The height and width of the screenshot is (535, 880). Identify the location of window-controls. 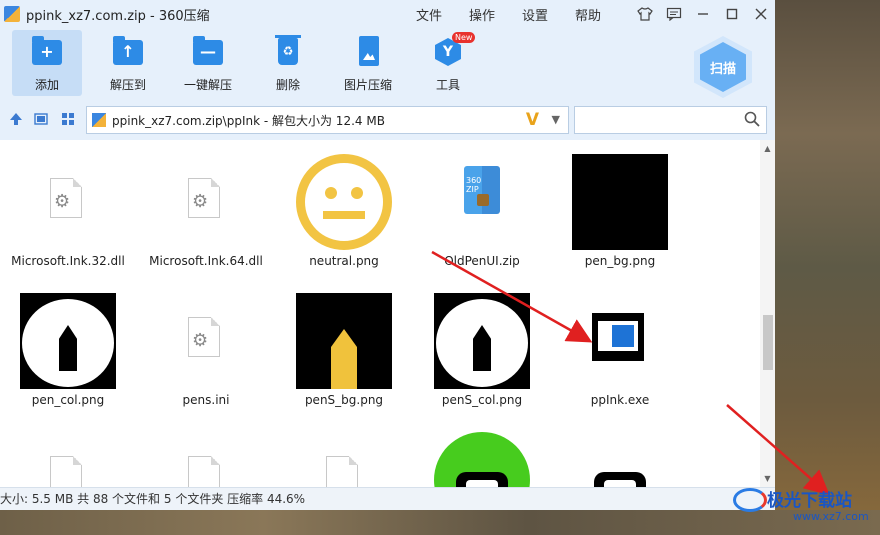
(702, 14).